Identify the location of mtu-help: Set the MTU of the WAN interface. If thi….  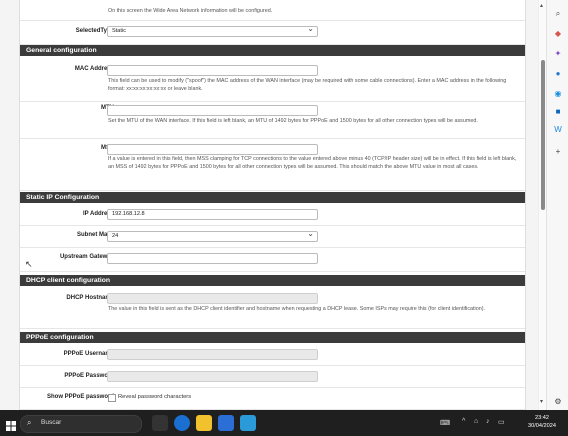
(293, 121).